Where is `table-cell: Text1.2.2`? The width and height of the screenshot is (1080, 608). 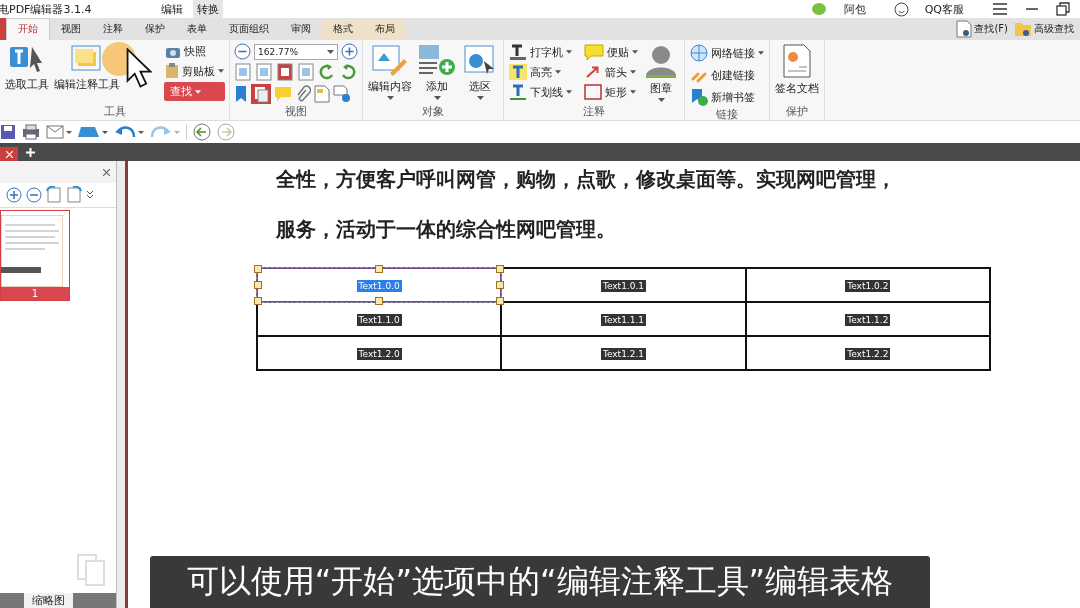 table-cell: Text1.2.2 is located at coordinates (867, 353).